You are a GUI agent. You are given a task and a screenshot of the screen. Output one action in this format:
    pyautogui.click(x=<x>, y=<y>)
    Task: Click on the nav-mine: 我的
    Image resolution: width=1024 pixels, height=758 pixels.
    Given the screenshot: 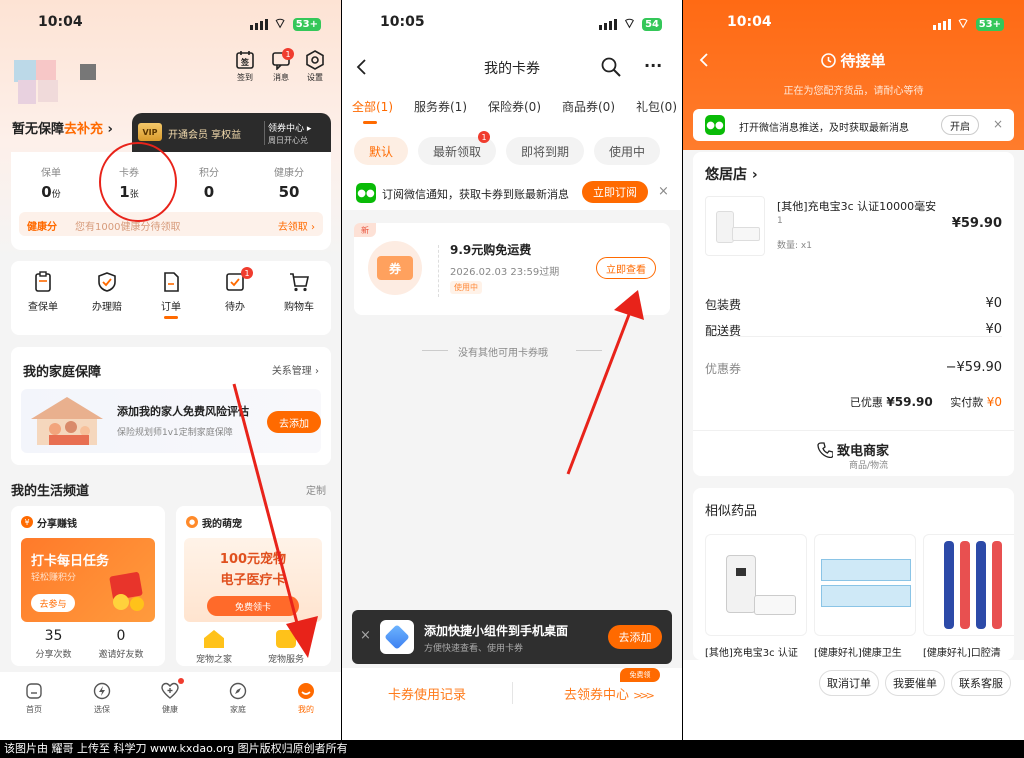 What is the action you would take?
    pyautogui.click(x=306, y=706)
    